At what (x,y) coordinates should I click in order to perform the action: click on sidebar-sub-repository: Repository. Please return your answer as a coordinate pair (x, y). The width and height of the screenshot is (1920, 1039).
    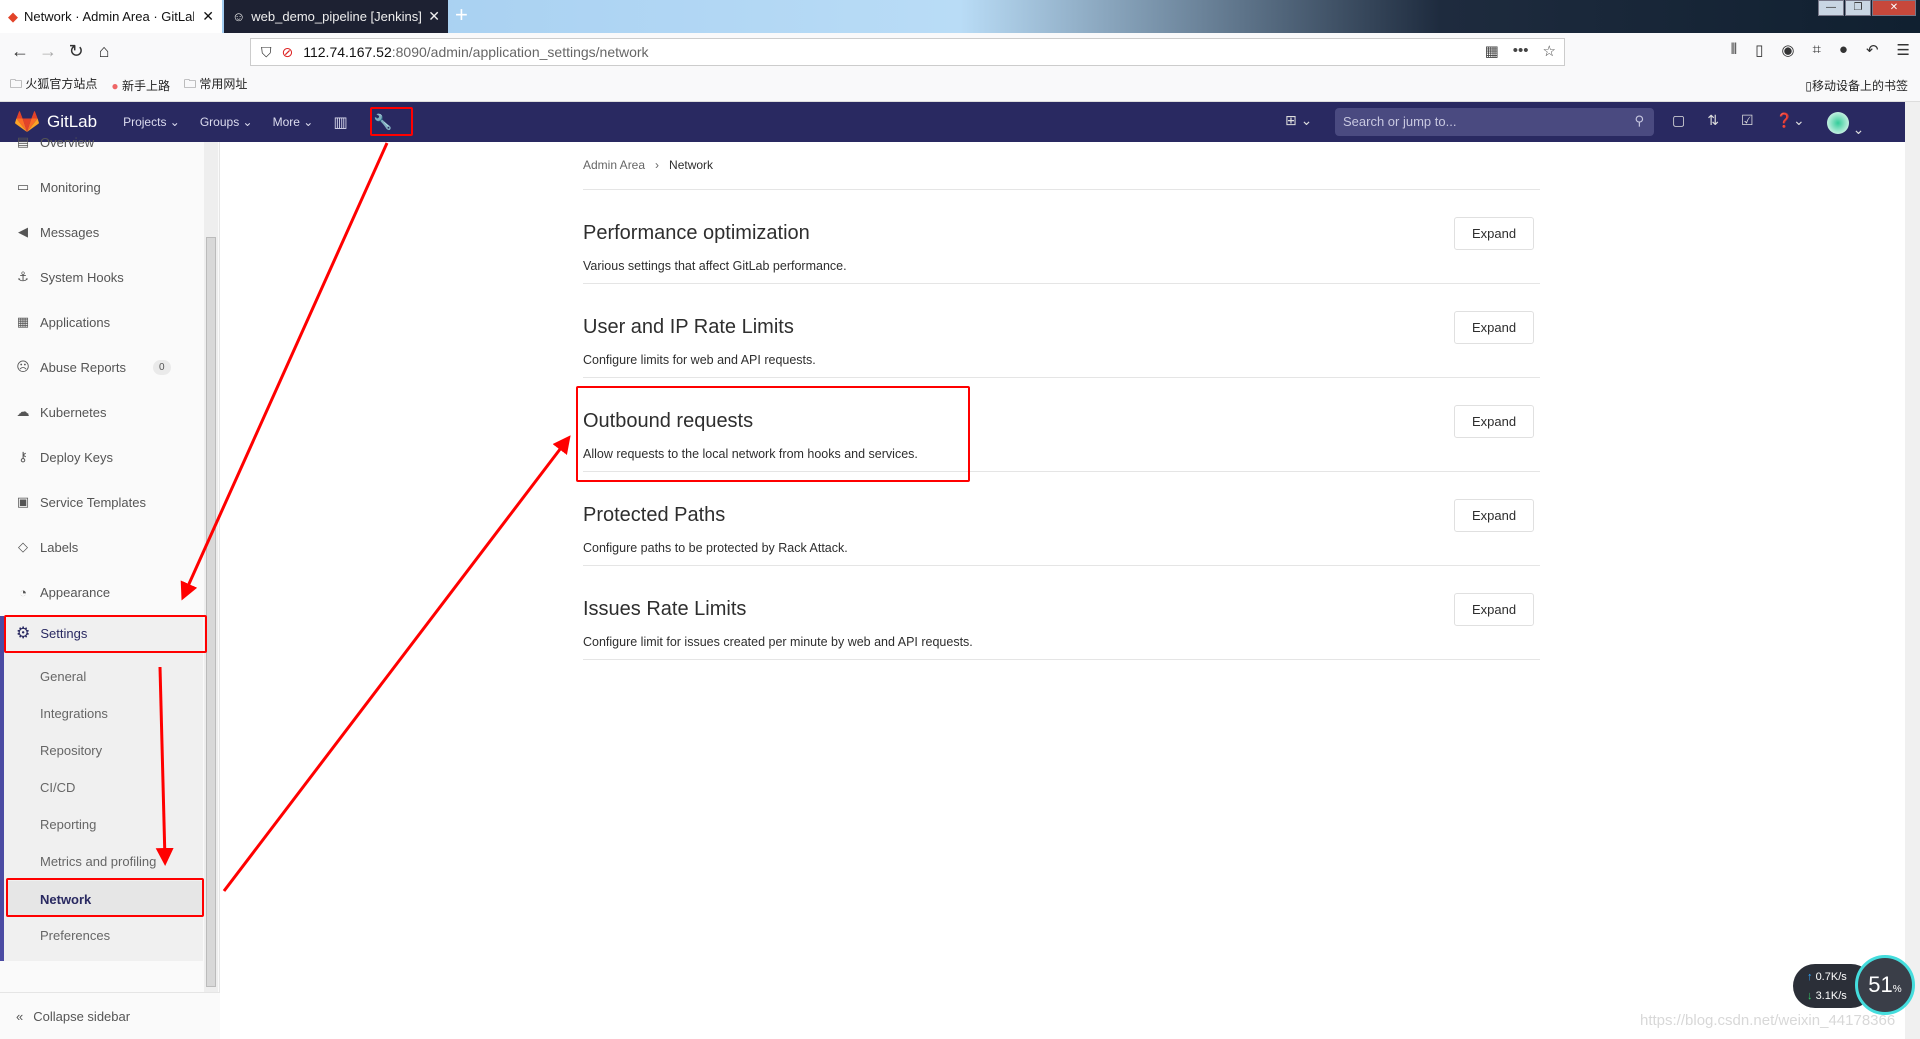
    Looking at the image, I should click on (71, 750).